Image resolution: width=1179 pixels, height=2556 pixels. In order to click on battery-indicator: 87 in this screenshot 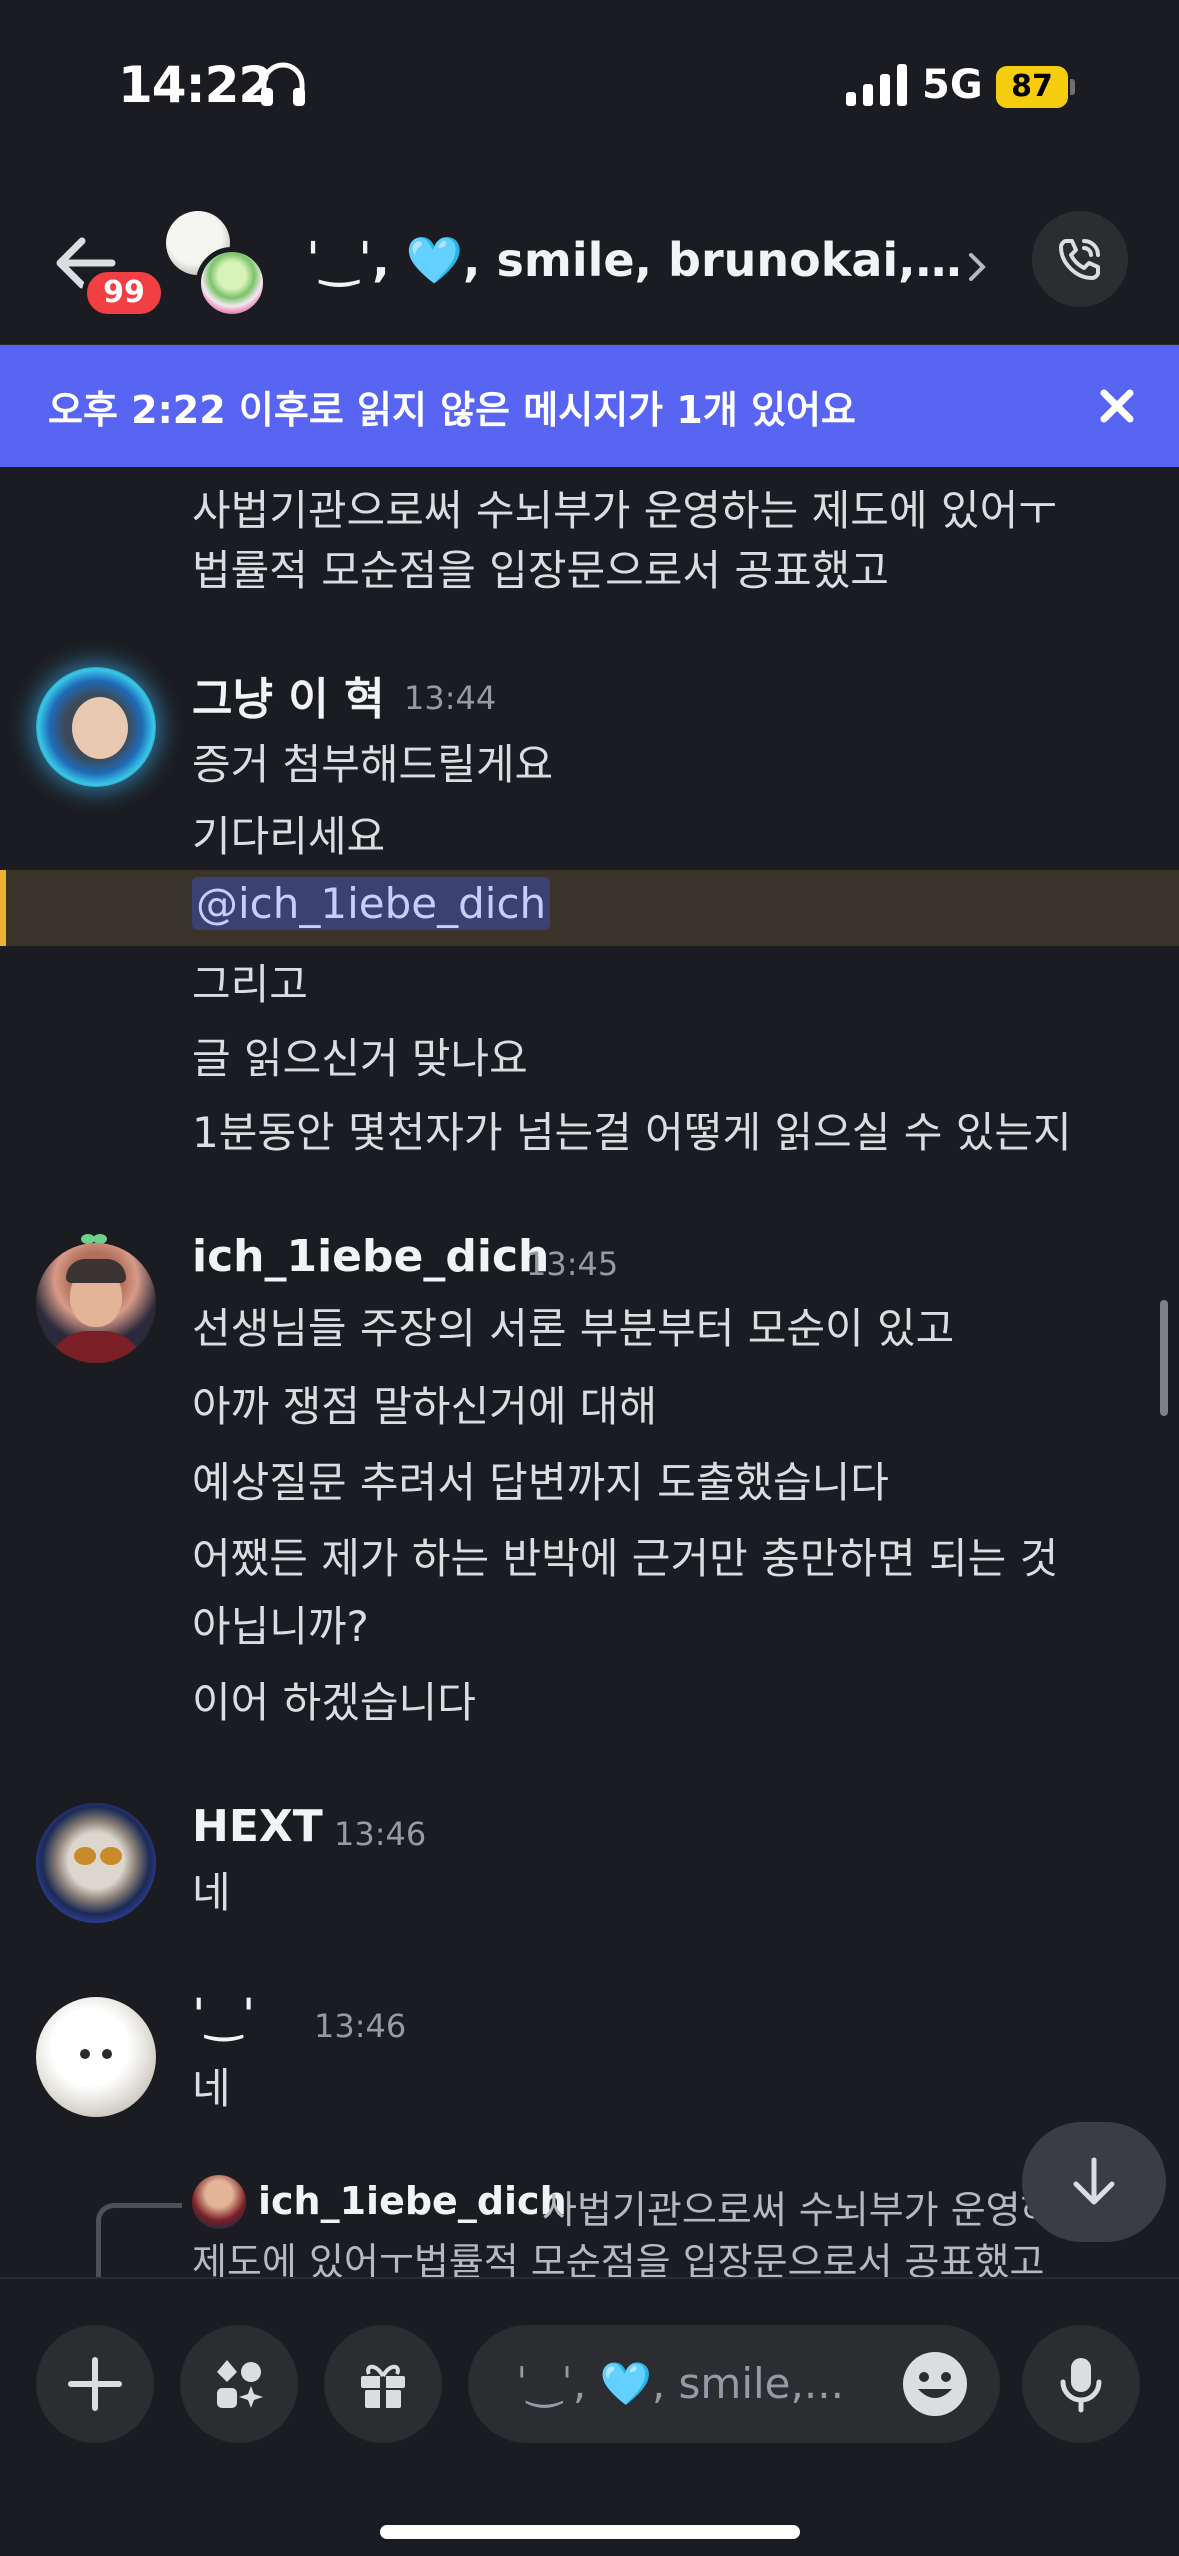, I will do `click(1036, 87)`.